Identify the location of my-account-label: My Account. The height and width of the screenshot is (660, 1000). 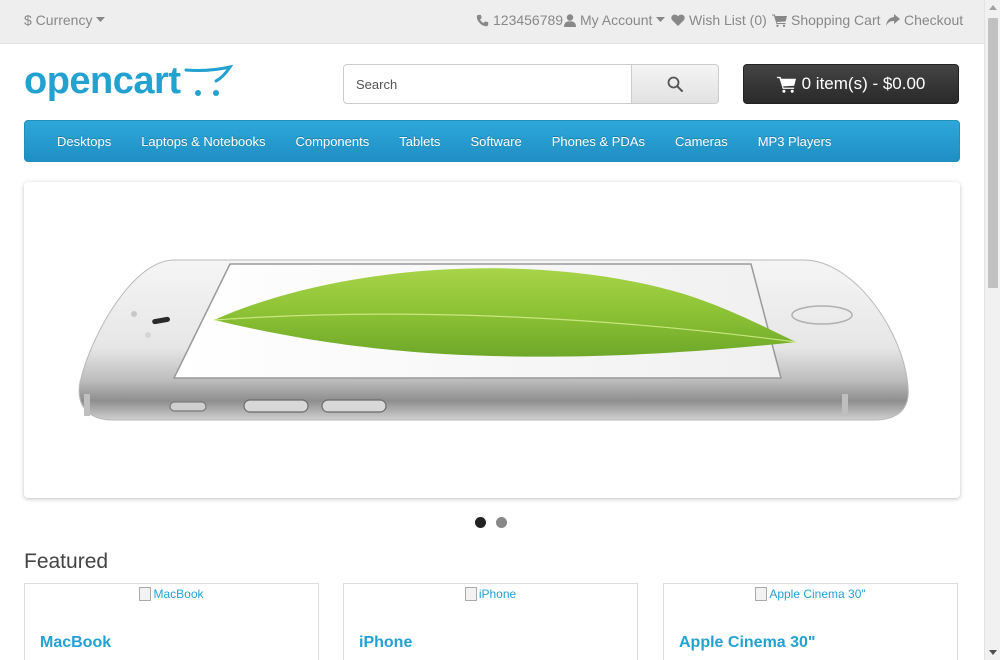
(616, 20).